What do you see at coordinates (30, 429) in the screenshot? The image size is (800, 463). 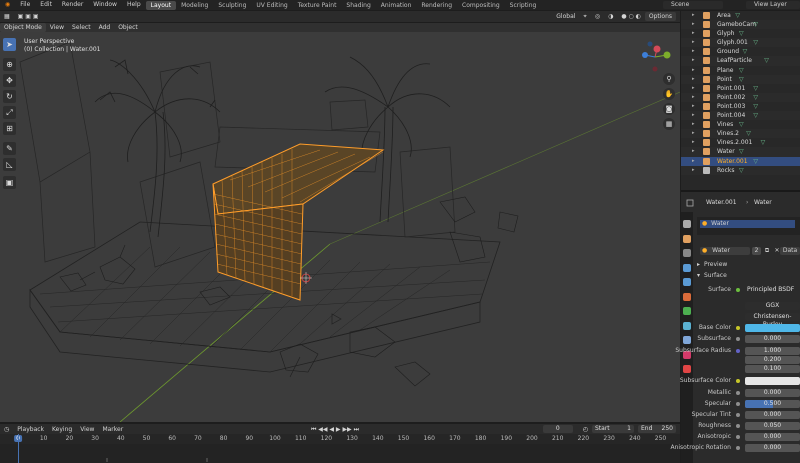 I see `menu-playback: Playback` at bounding box center [30, 429].